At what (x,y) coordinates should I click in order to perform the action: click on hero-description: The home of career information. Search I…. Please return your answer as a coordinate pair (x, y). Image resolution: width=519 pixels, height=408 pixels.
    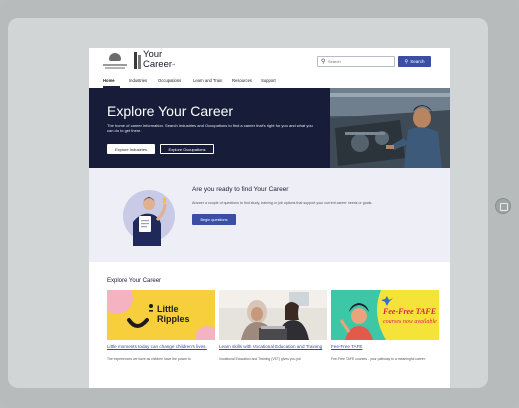
    Looking at the image, I should click on (210, 128).